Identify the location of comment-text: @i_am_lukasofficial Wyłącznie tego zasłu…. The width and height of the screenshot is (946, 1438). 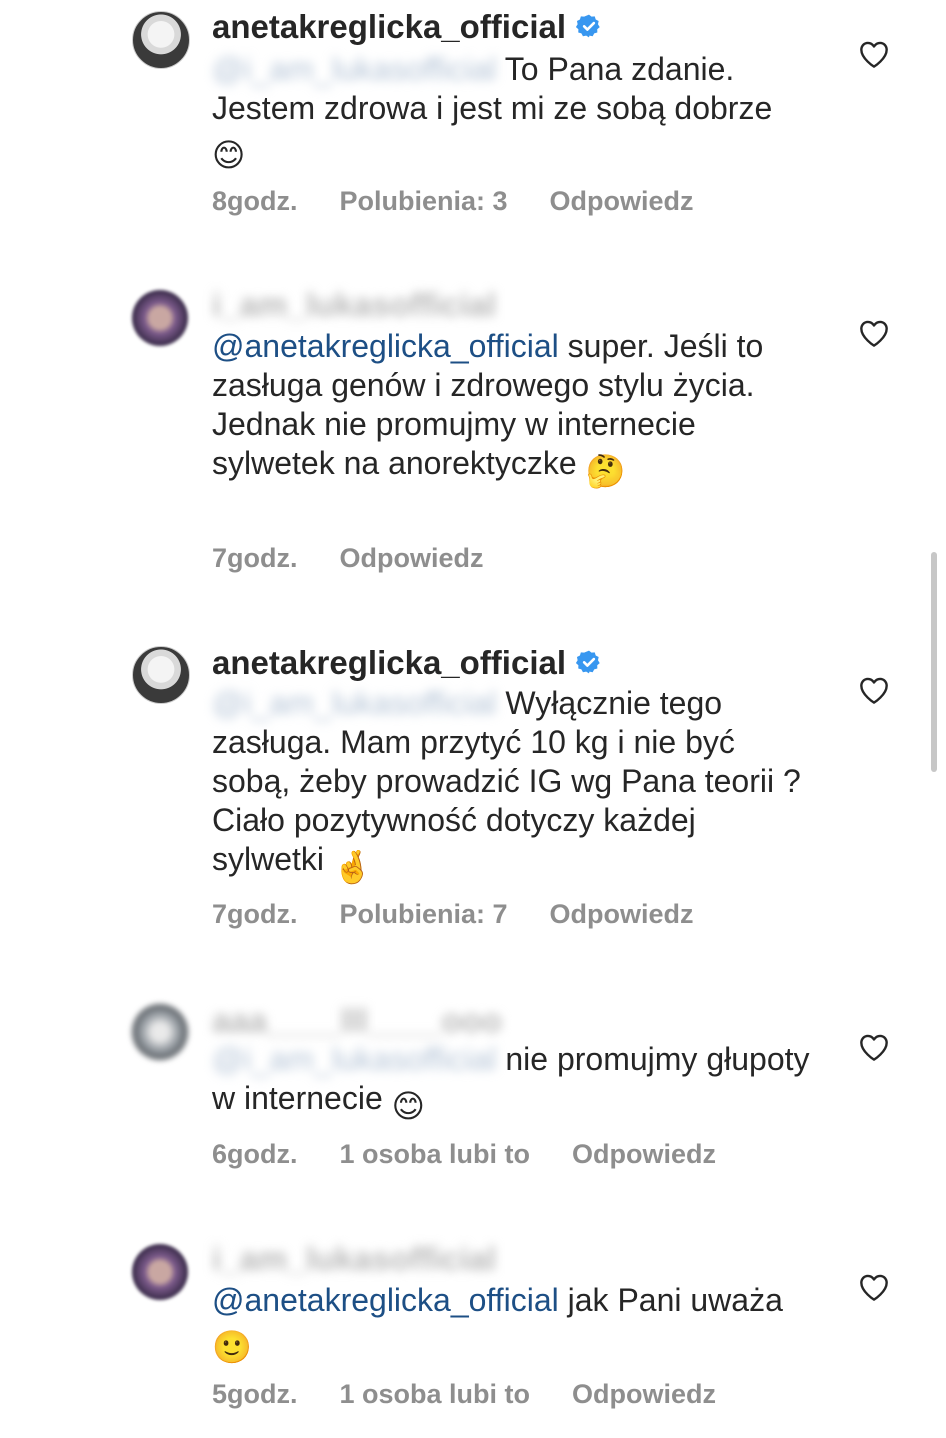
(512, 785).